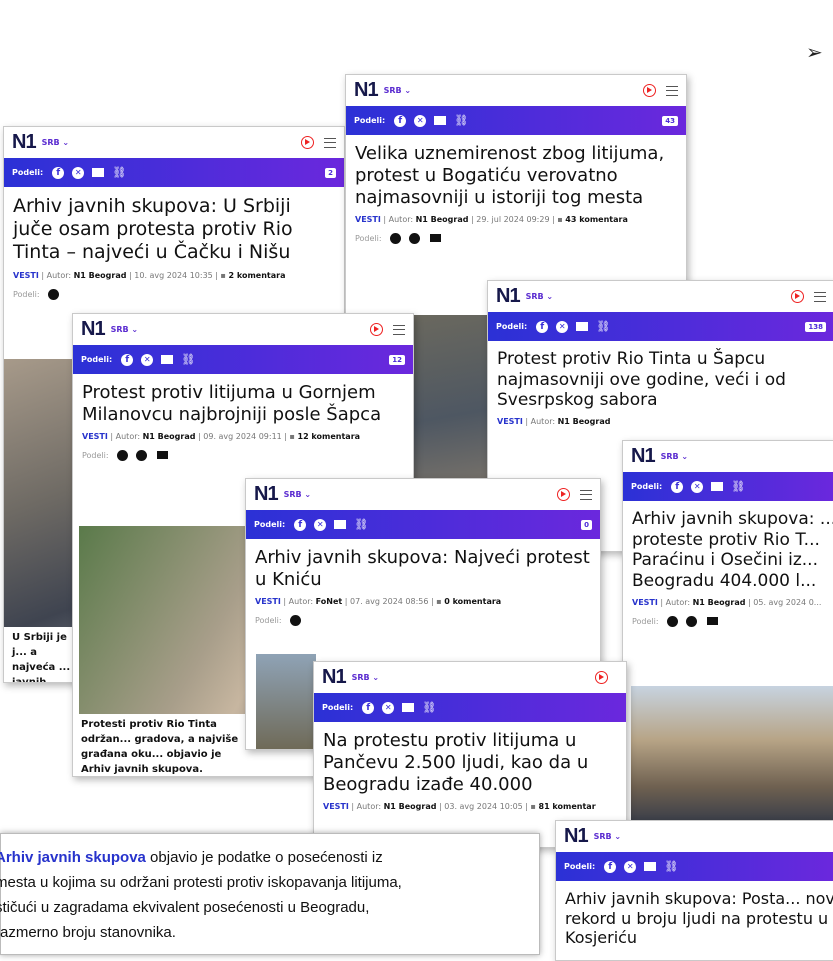  Describe the element at coordinates (815, 326) in the screenshot. I see `comments-badge: 138` at that location.